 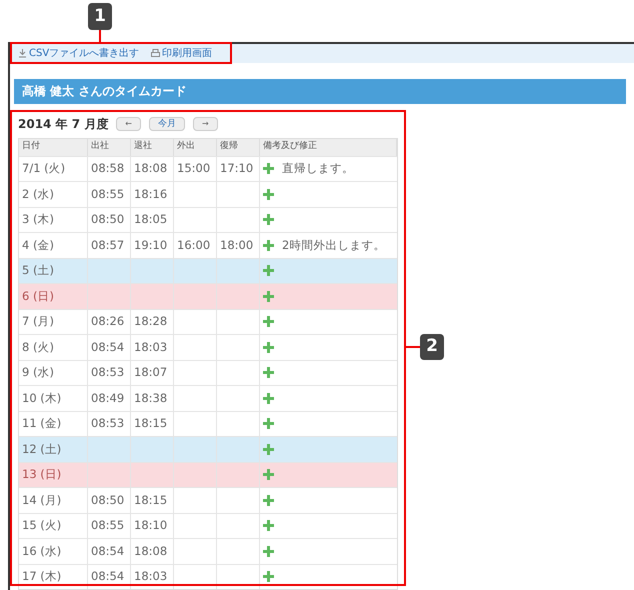 What do you see at coordinates (151, 321) in the screenshot?
I see `table-cell: 18:28` at bounding box center [151, 321].